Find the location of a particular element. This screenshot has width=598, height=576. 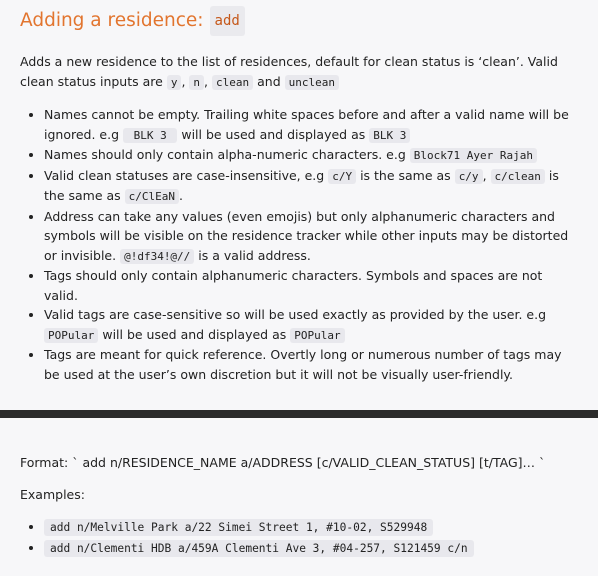

code-clean: clean is located at coordinates (233, 82).